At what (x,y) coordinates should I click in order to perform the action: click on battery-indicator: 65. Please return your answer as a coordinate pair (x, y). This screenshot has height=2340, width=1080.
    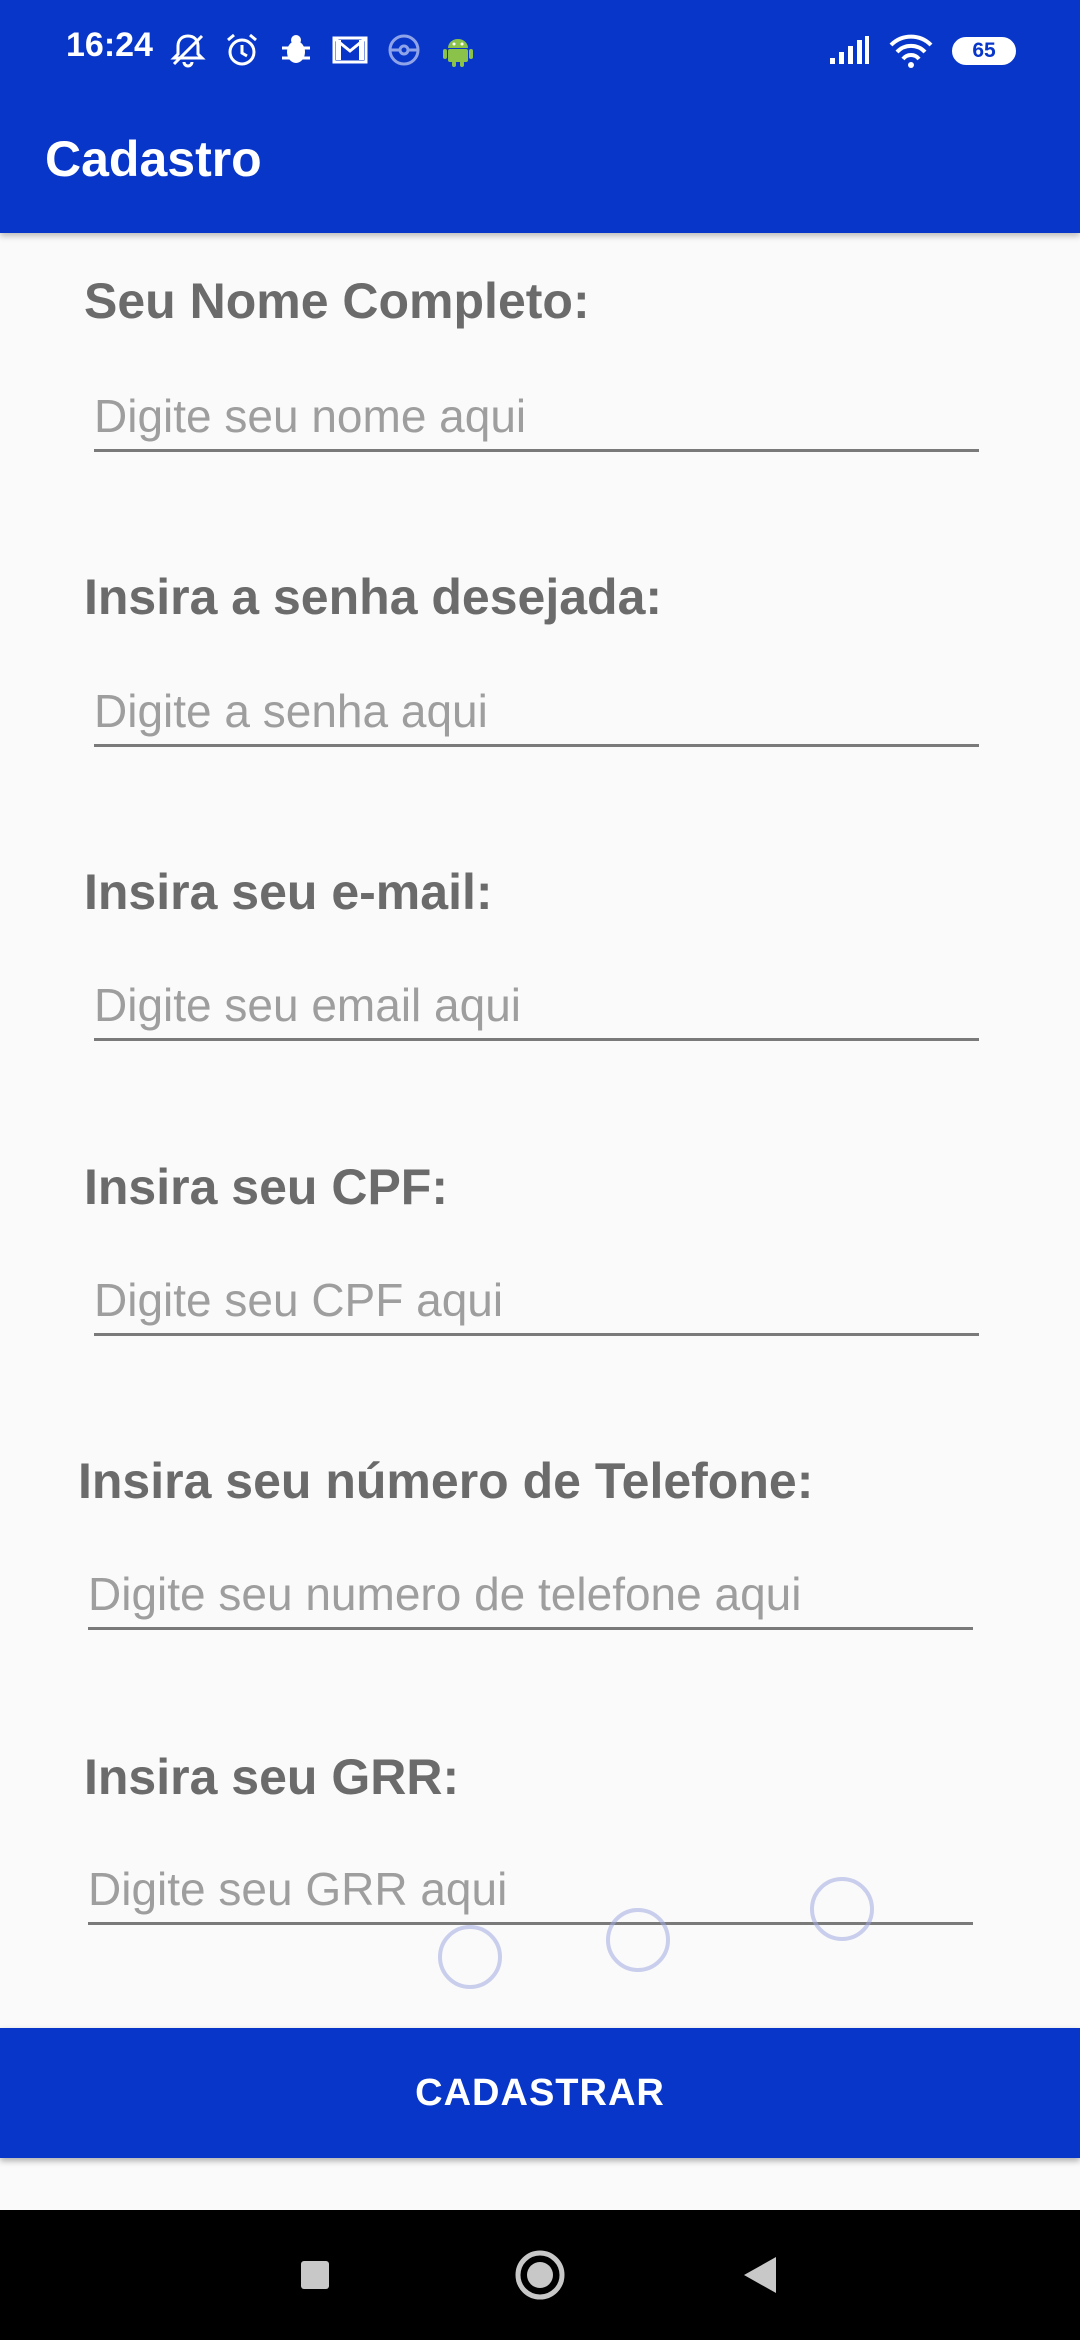
    Looking at the image, I should click on (984, 51).